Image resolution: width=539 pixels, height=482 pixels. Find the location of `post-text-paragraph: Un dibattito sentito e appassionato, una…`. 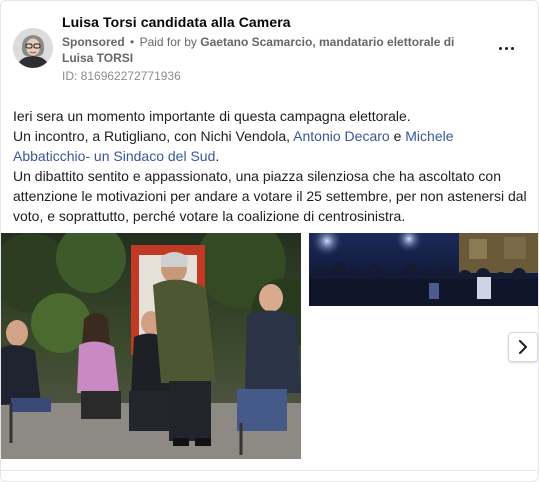

post-text-paragraph: Un dibattito sentito e appassionato, una… is located at coordinates (270, 196).